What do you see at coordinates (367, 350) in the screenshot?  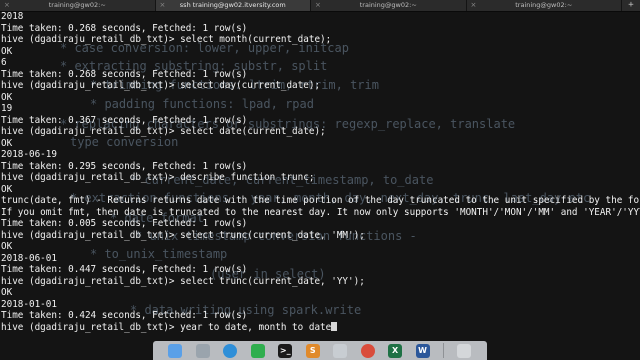 I see `chrome-icon` at bounding box center [367, 350].